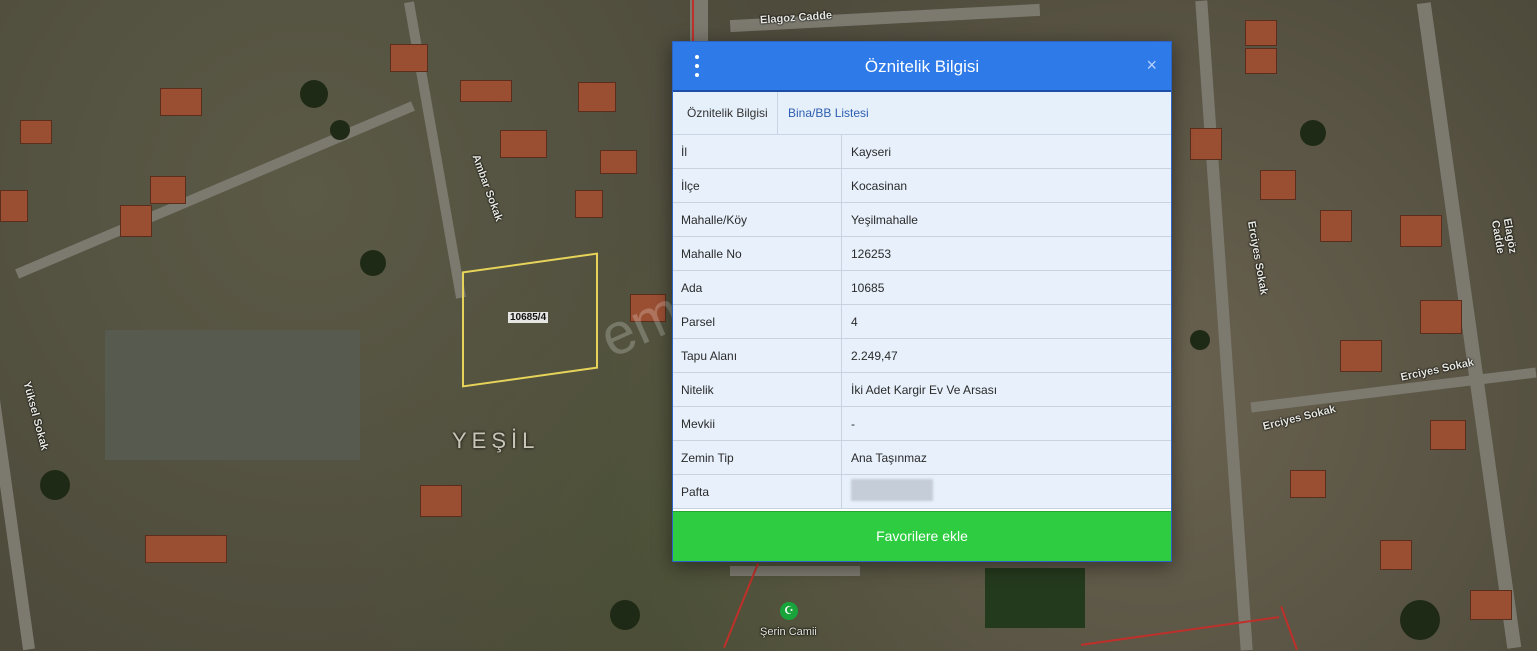 The width and height of the screenshot is (1537, 651). Describe the element at coordinates (757, 321) in the screenshot. I see `attribute-key: Parsel` at that location.